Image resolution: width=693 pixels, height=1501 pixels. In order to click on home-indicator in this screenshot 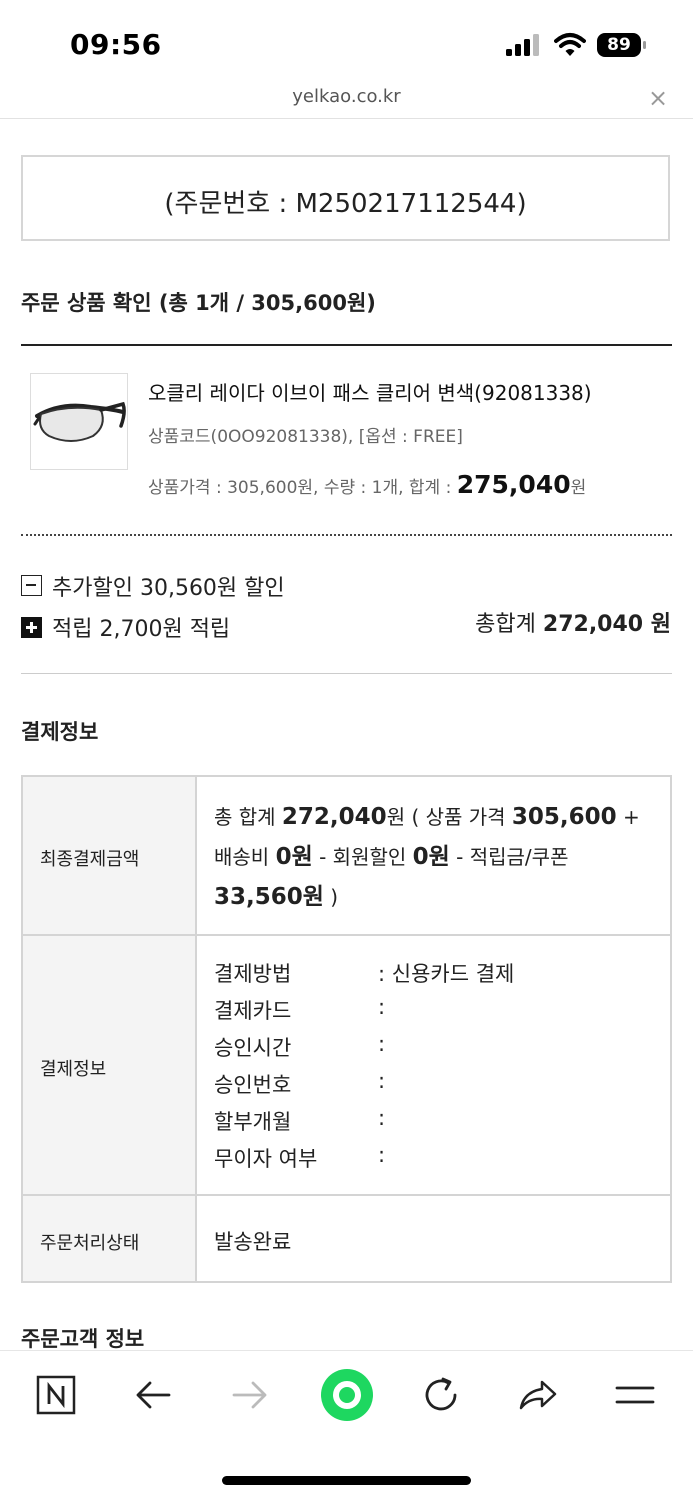, I will do `click(346, 1480)`.